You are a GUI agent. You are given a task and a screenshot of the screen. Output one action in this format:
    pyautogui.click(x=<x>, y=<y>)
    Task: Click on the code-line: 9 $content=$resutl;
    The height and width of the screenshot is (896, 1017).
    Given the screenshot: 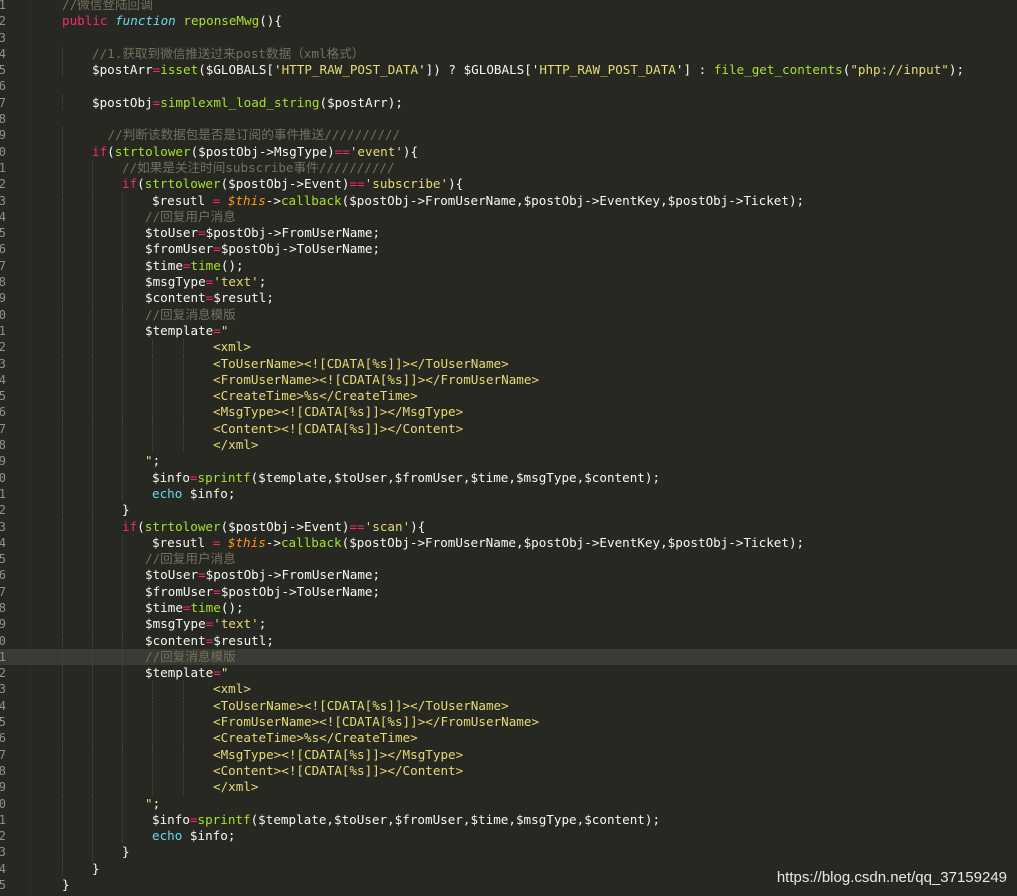 What is the action you would take?
    pyautogui.click(x=508, y=298)
    